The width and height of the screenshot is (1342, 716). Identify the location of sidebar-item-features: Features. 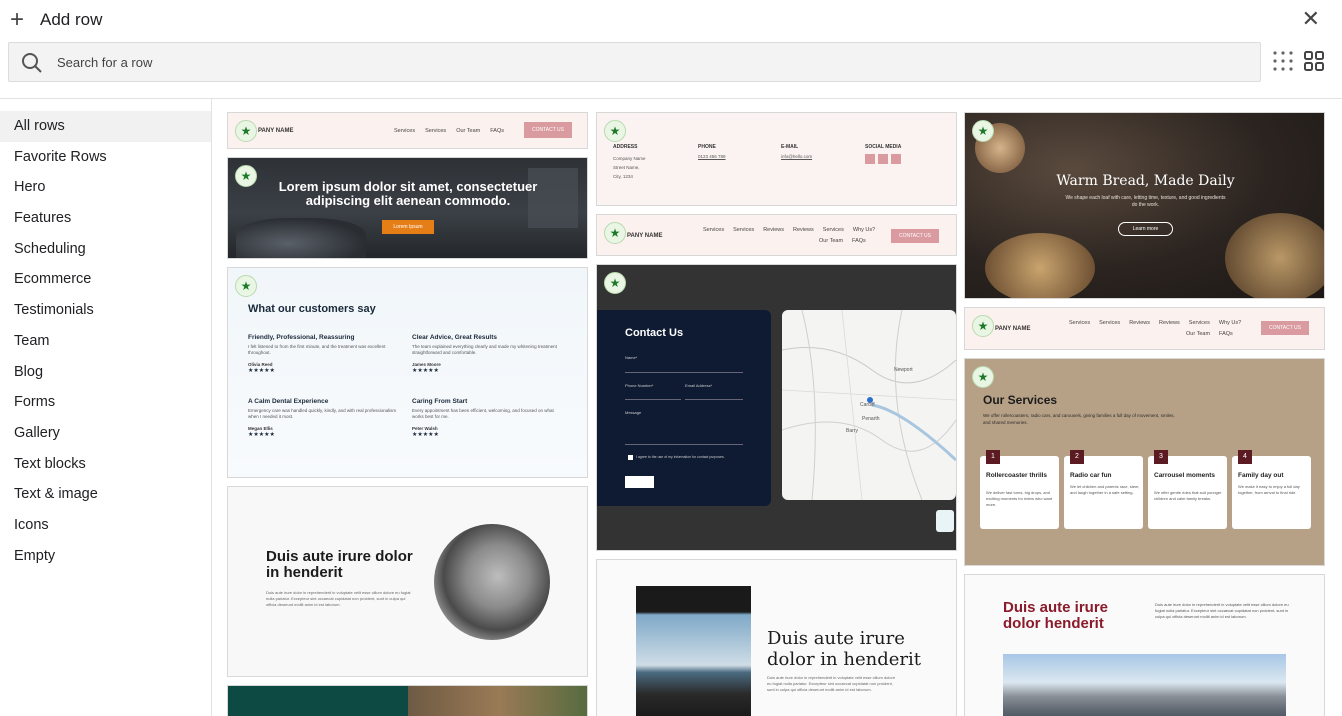
(105, 218).